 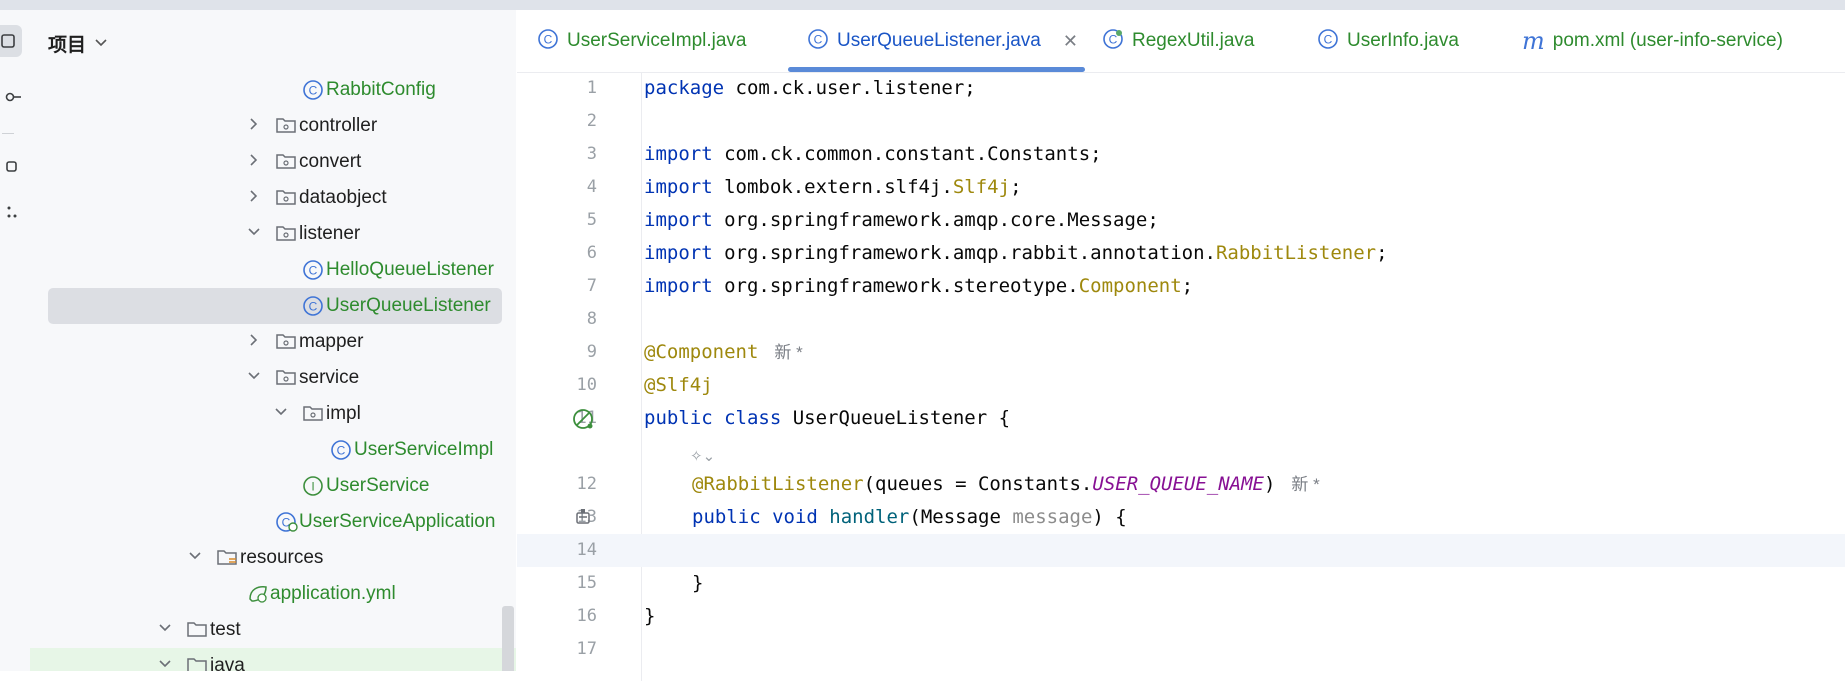 What do you see at coordinates (408, 305) in the screenshot?
I see `tree-item-label: UserQueueListener` at bounding box center [408, 305].